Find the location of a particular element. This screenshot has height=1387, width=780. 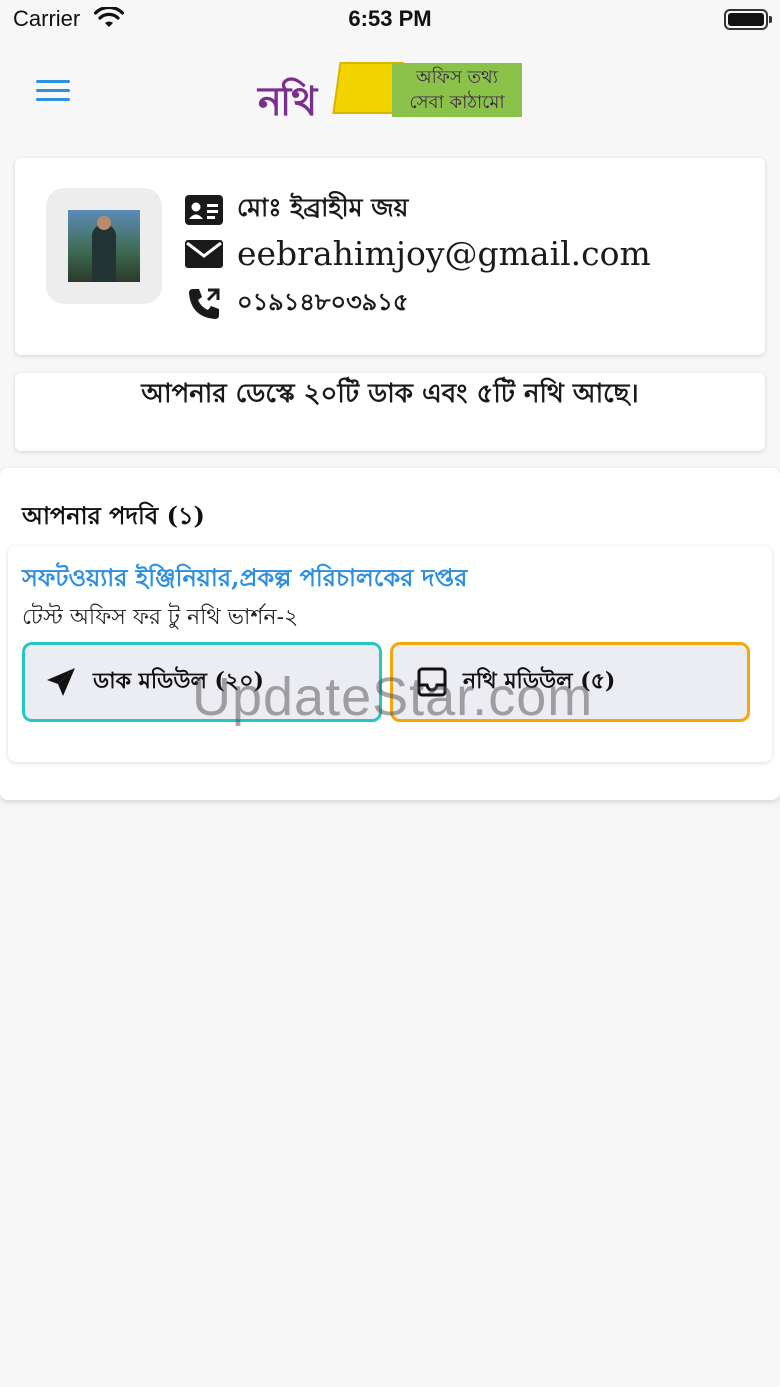

profile-name: মোঃ ইব্রাহীম জয় is located at coordinates (323, 207).